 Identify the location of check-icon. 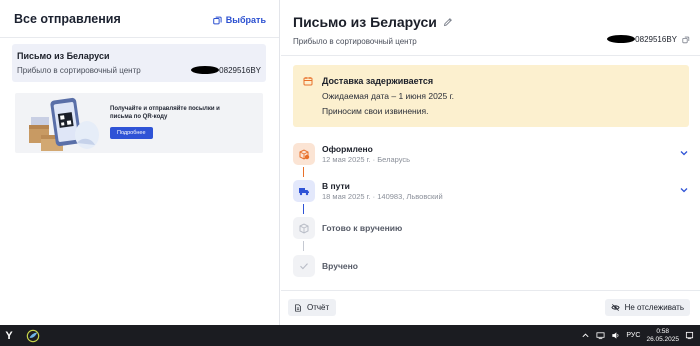
(304, 266).